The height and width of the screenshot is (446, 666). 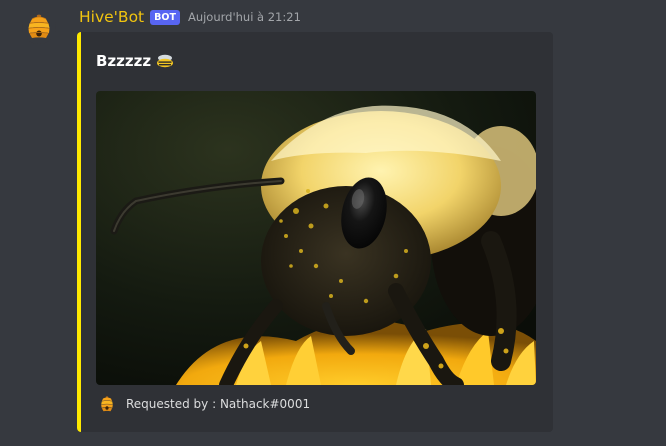 I want to click on bee-icon, so click(x=165, y=61).